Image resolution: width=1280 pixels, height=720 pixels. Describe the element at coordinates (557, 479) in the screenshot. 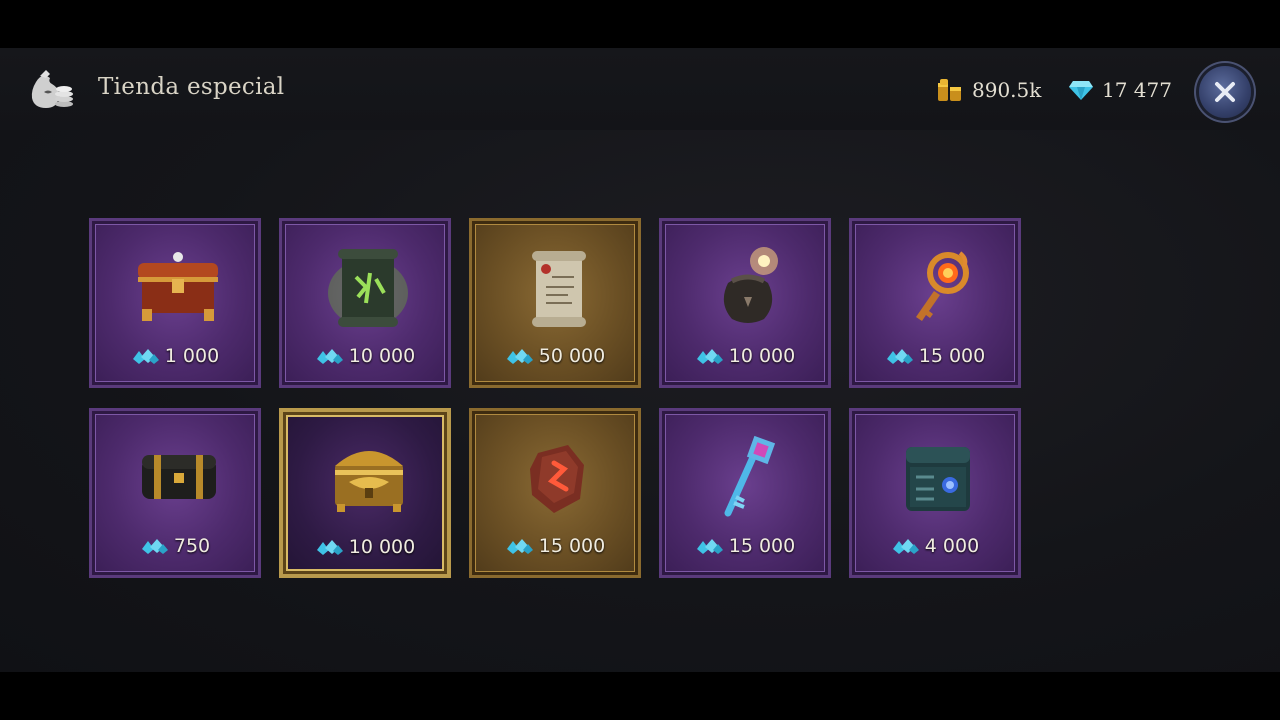

I see `rune-stone-icon` at that location.